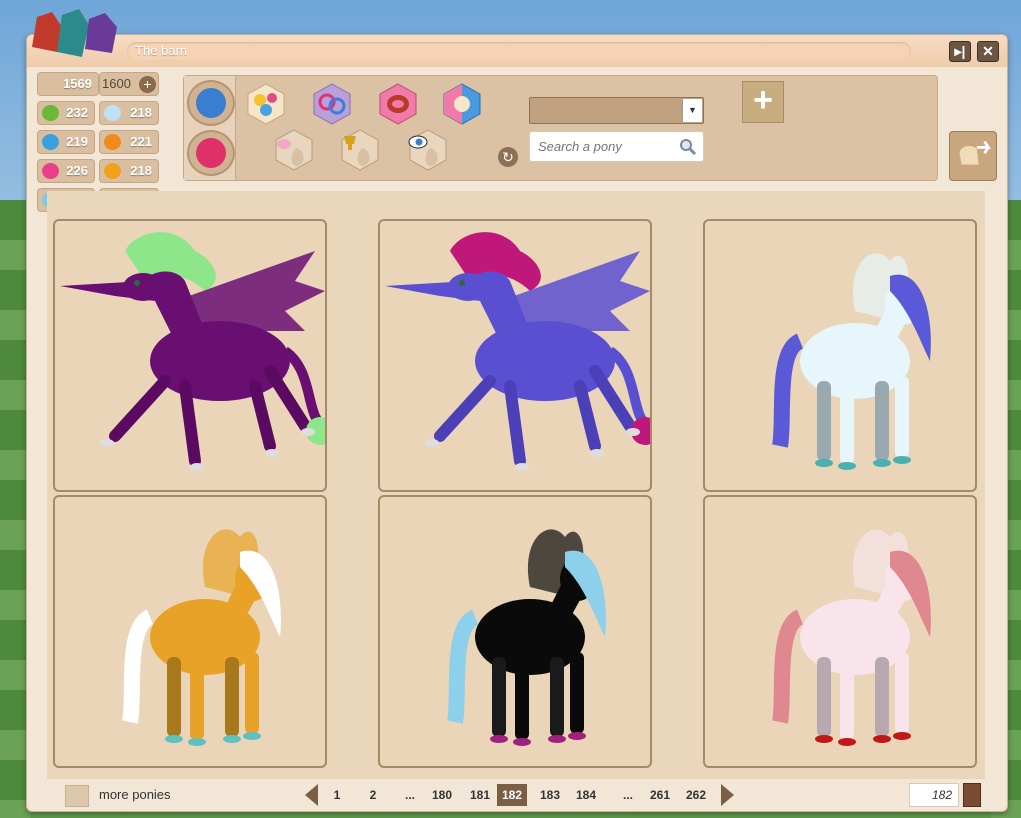 The width and height of the screenshot is (1021, 818). Describe the element at coordinates (696, 795) in the screenshot. I see `page-link: 262` at that location.